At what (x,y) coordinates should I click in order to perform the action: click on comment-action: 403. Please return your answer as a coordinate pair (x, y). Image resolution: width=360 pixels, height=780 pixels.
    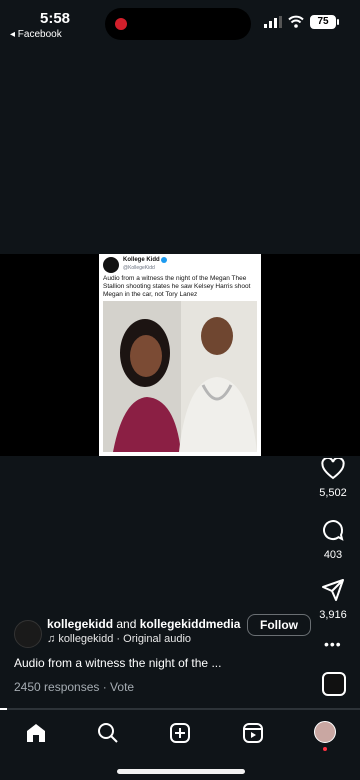
    Looking at the image, I should click on (333, 539).